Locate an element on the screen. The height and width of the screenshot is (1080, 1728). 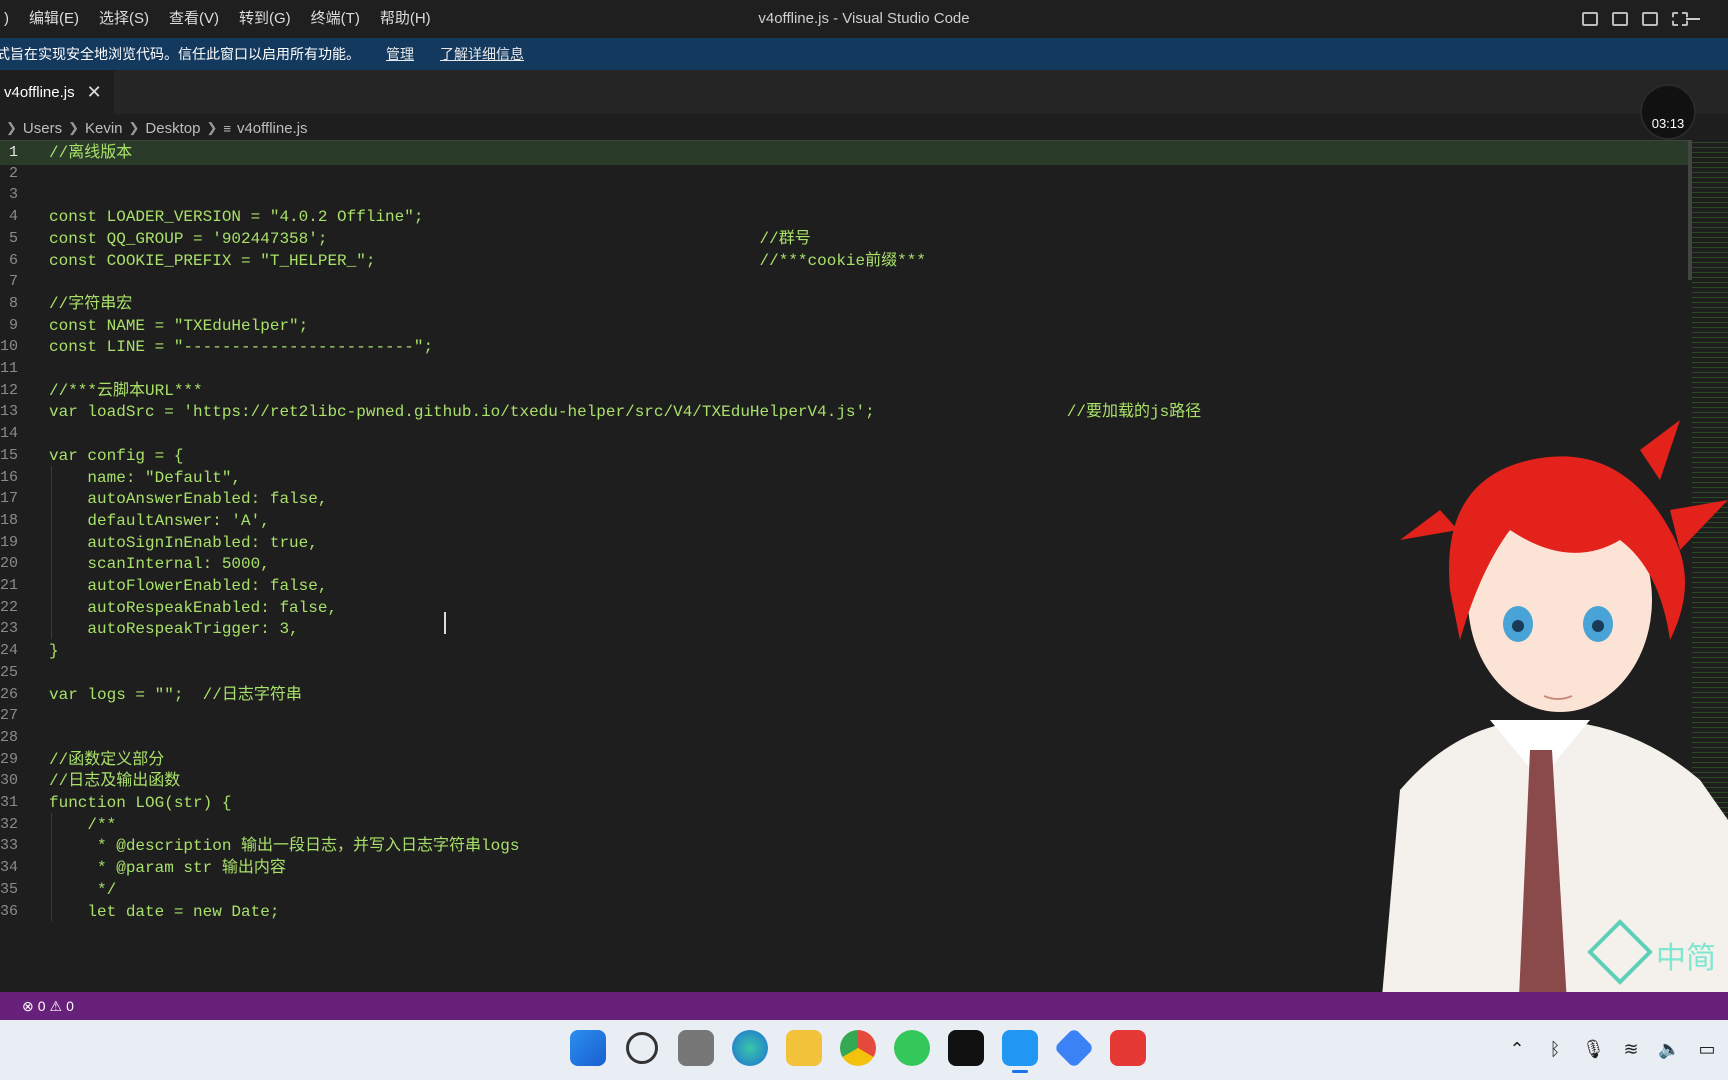
chrome-browser-icon is located at coordinates (858, 1048).